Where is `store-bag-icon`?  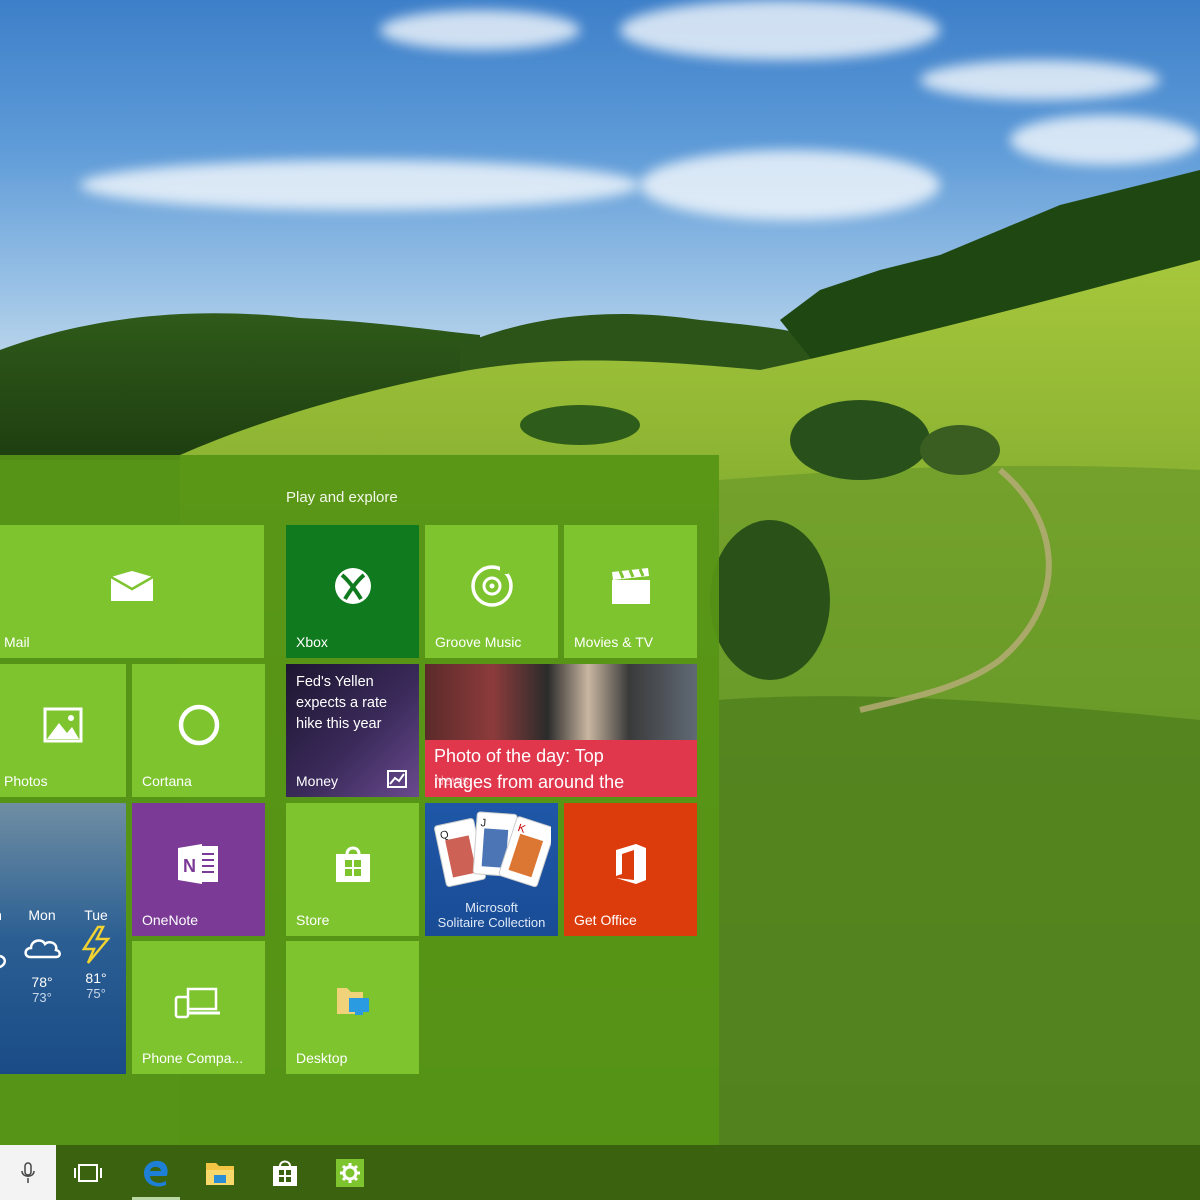 store-bag-icon is located at coordinates (352, 864).